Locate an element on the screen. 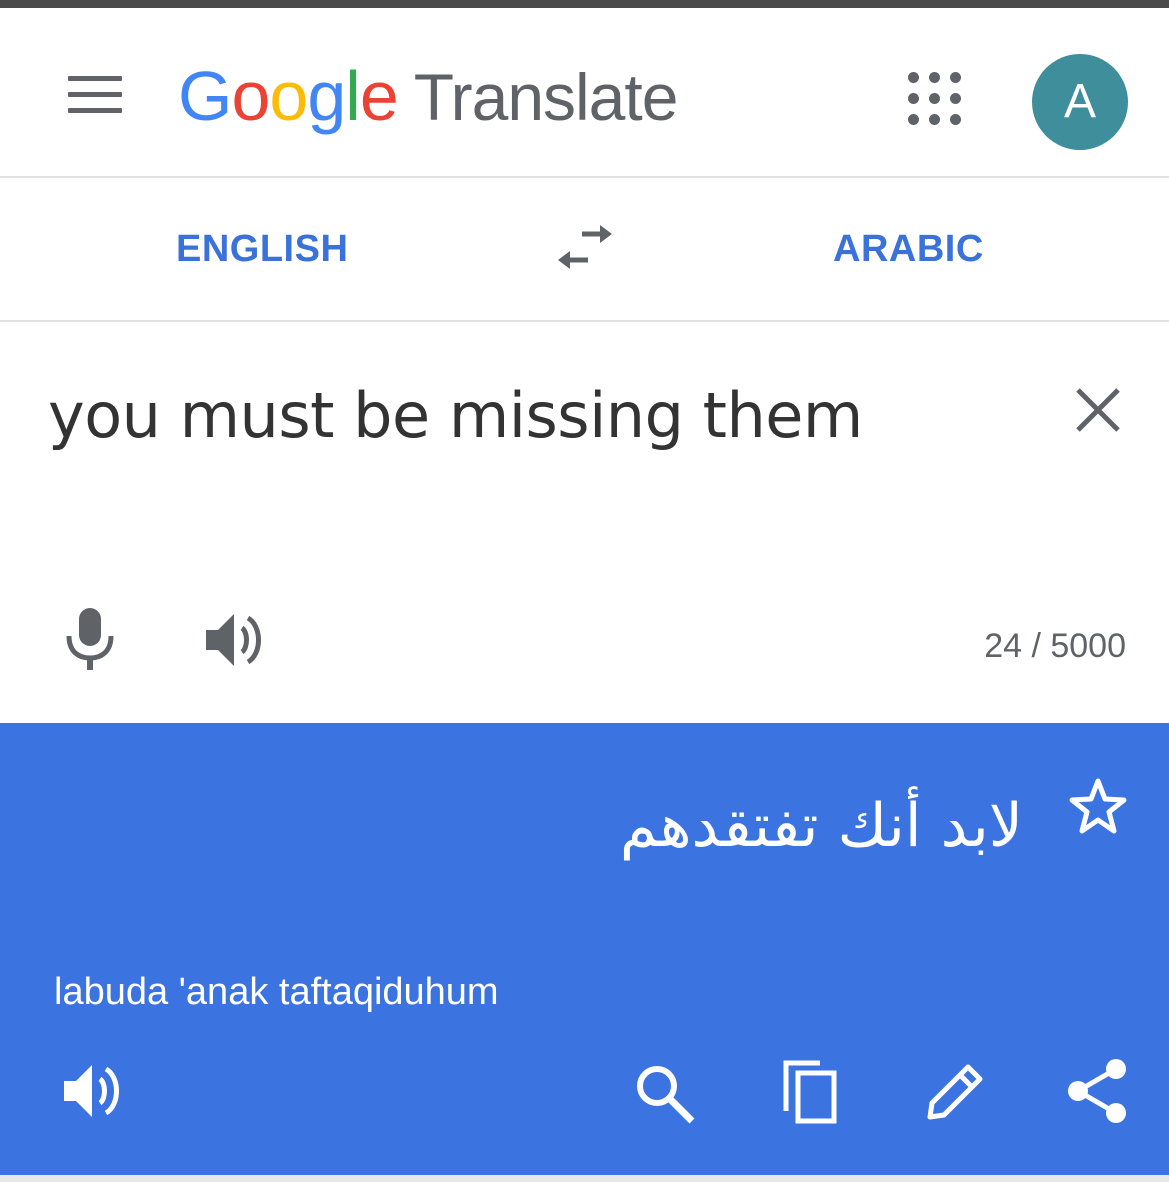 This screenshot has height=1182, width=1169. logo-letter: g is located at coordinates (326, 96).